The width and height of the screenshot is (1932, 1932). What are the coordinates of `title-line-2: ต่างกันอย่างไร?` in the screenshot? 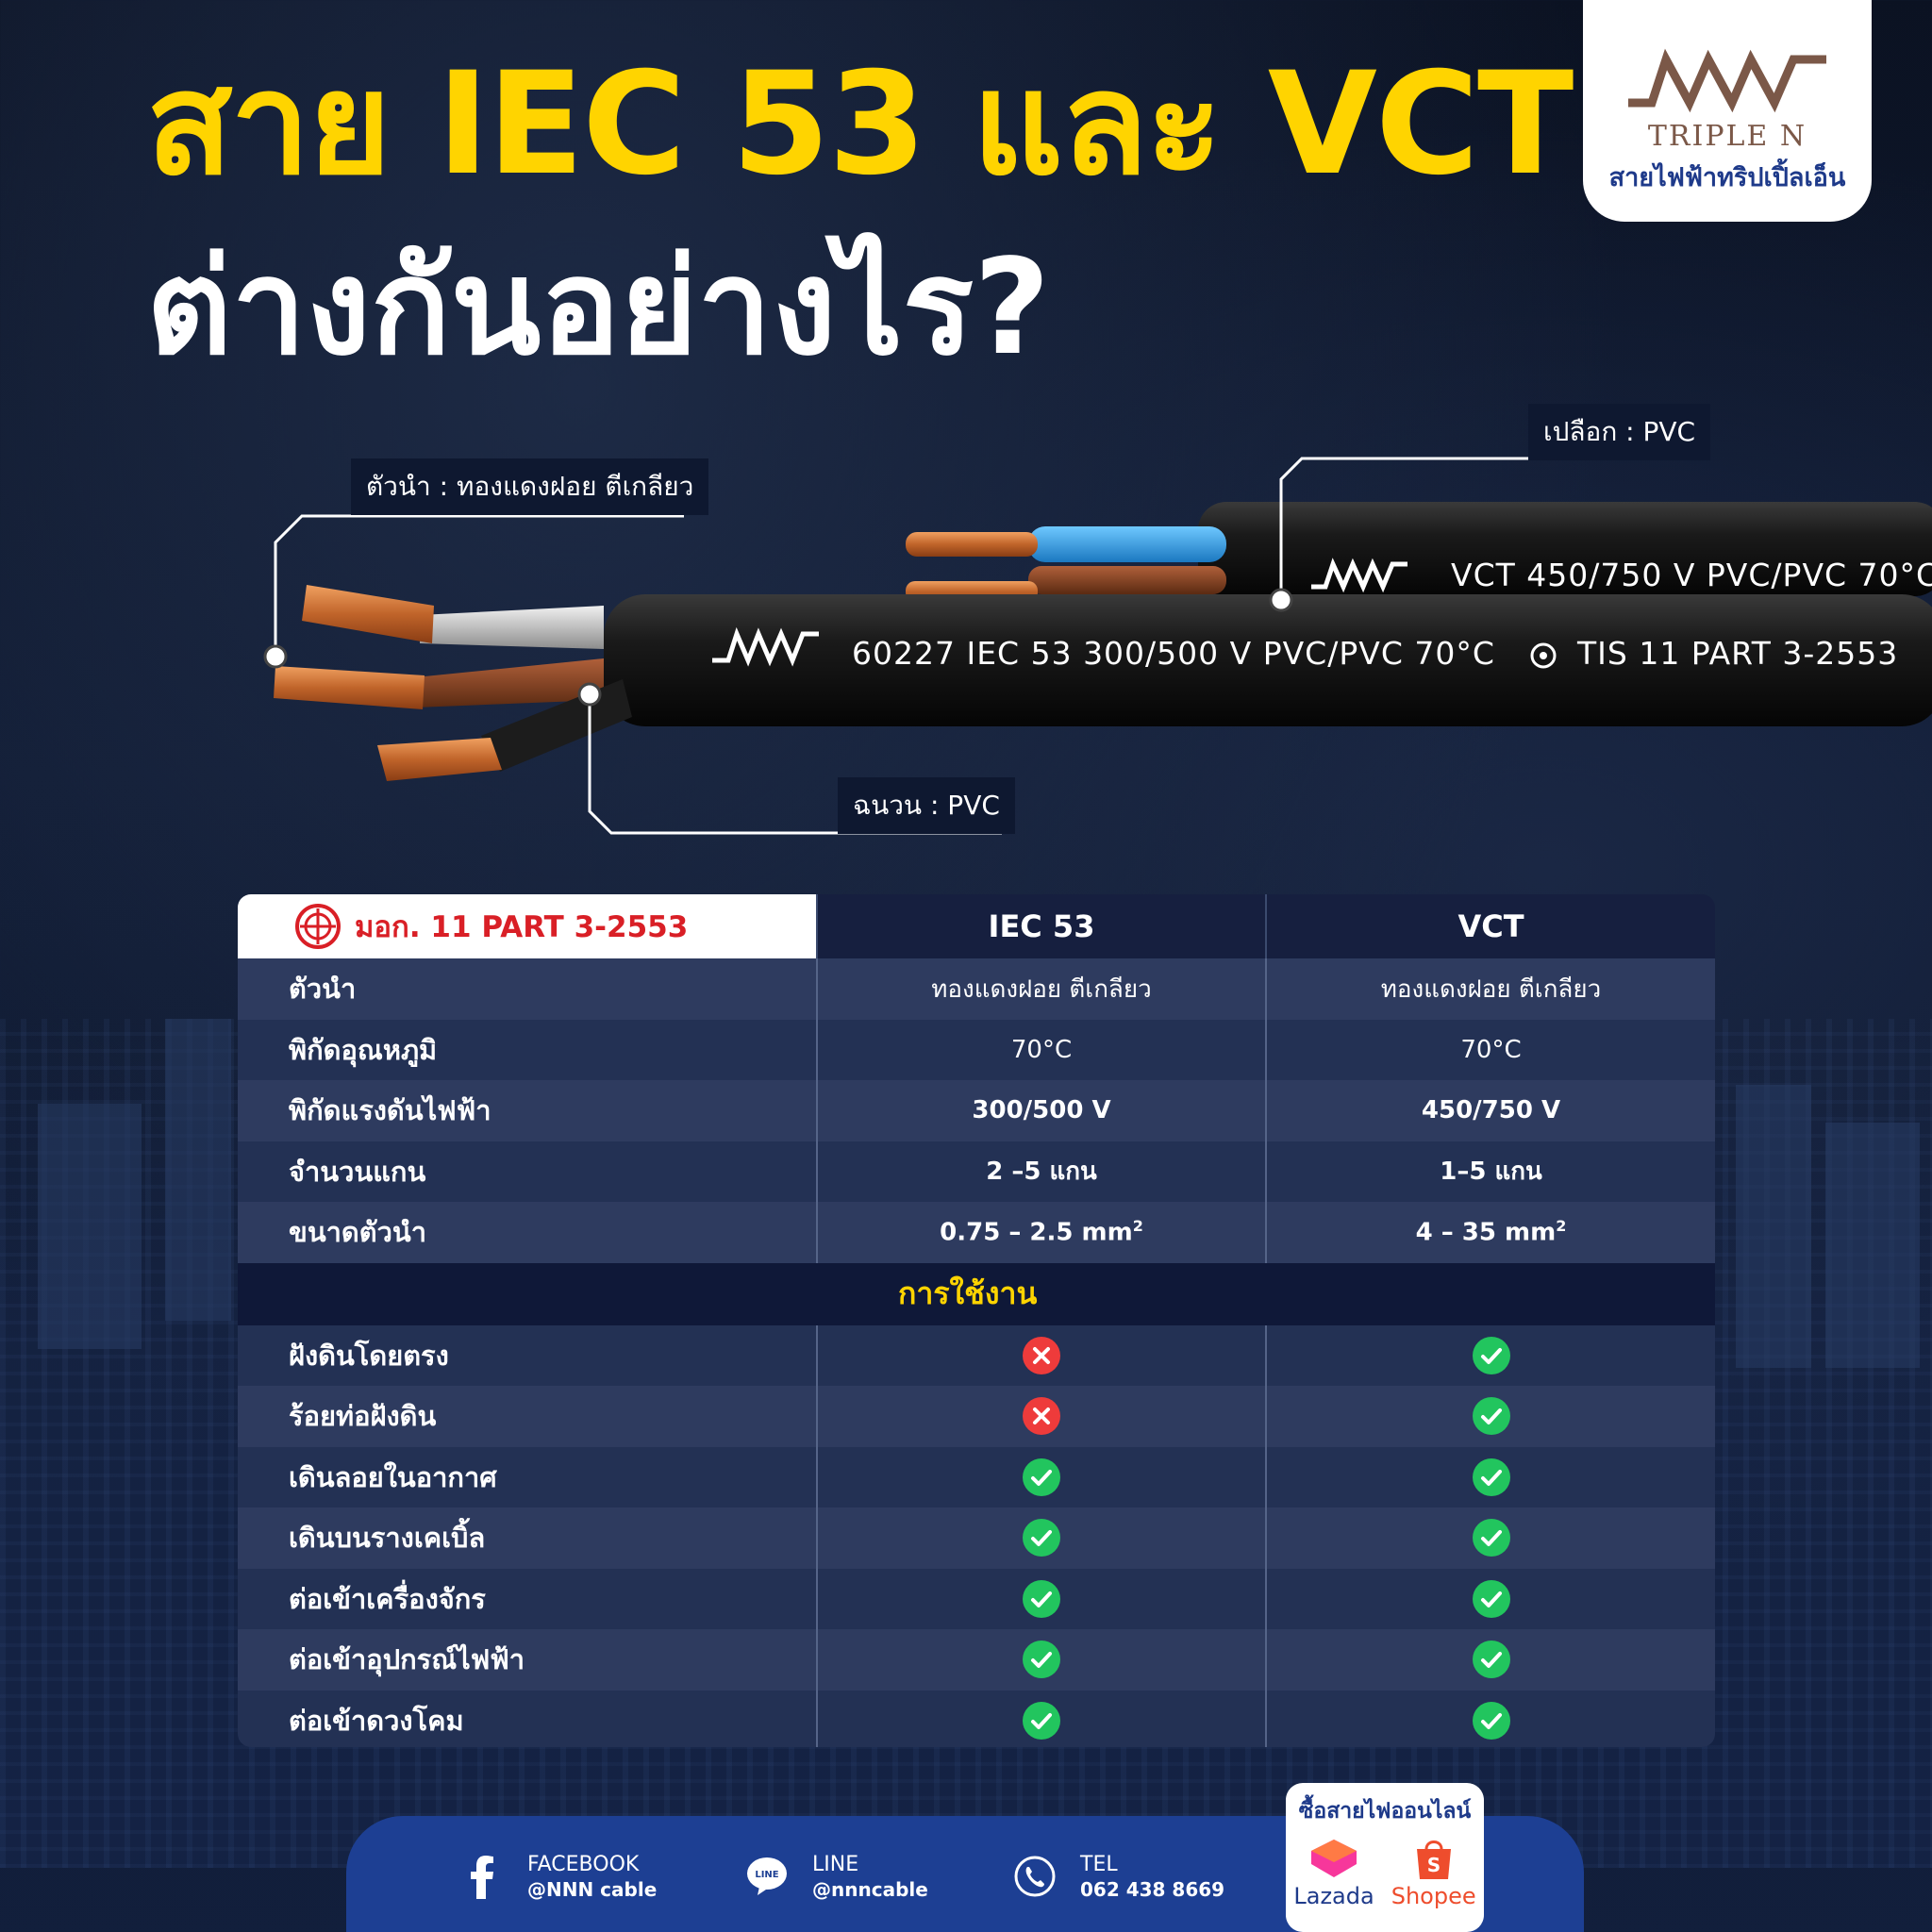 It's located at (599, 308).